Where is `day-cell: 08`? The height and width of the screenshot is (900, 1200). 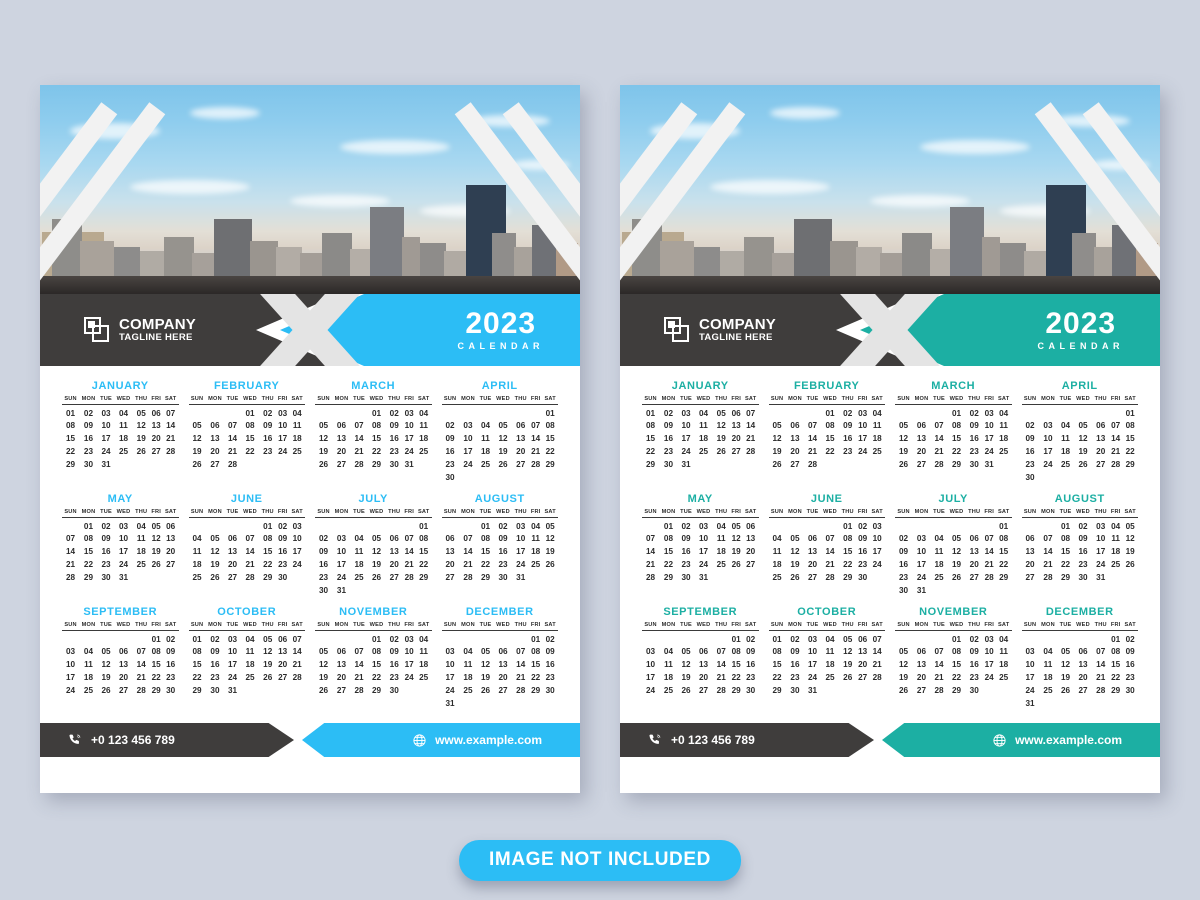
day-cell: 08 is located at coordinates (1065, 537).